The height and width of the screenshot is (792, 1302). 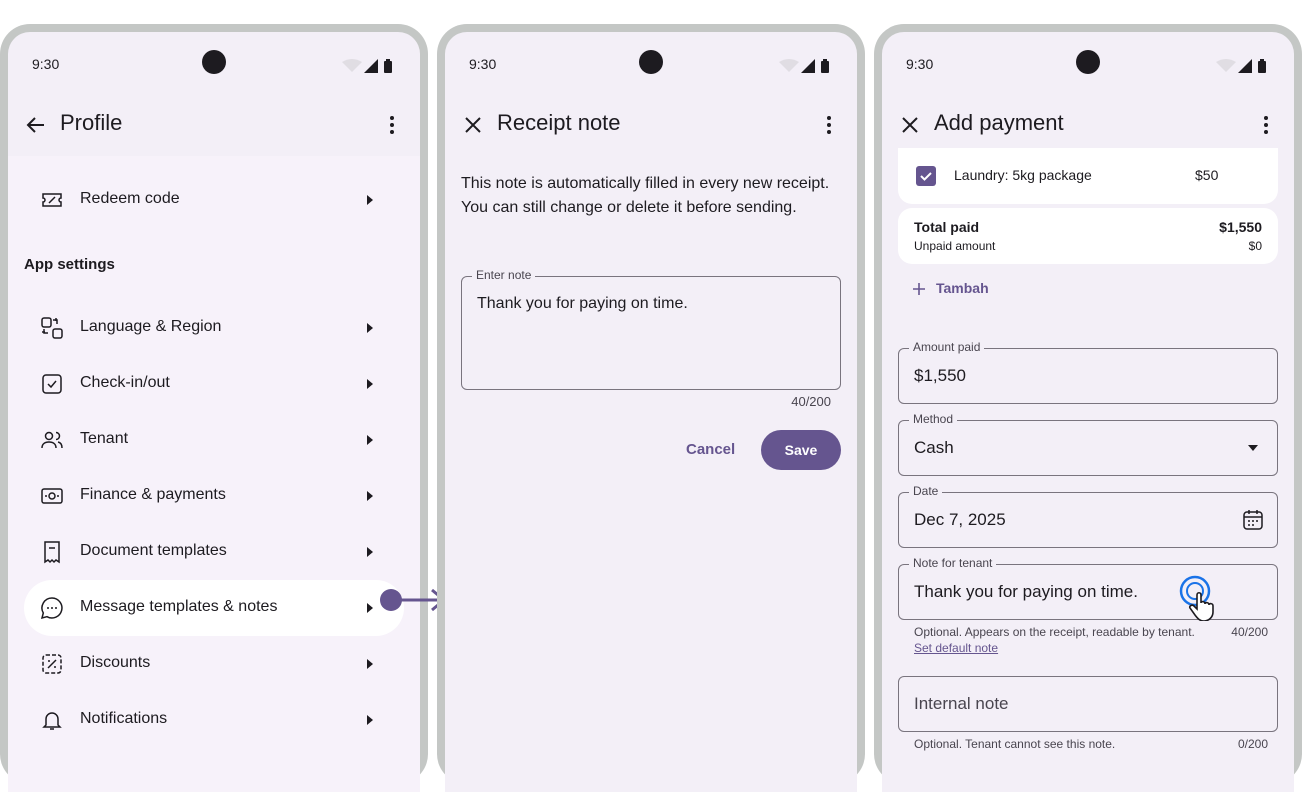 I want to click on menu-item-label: Notifications, so click(x=124, y=718).